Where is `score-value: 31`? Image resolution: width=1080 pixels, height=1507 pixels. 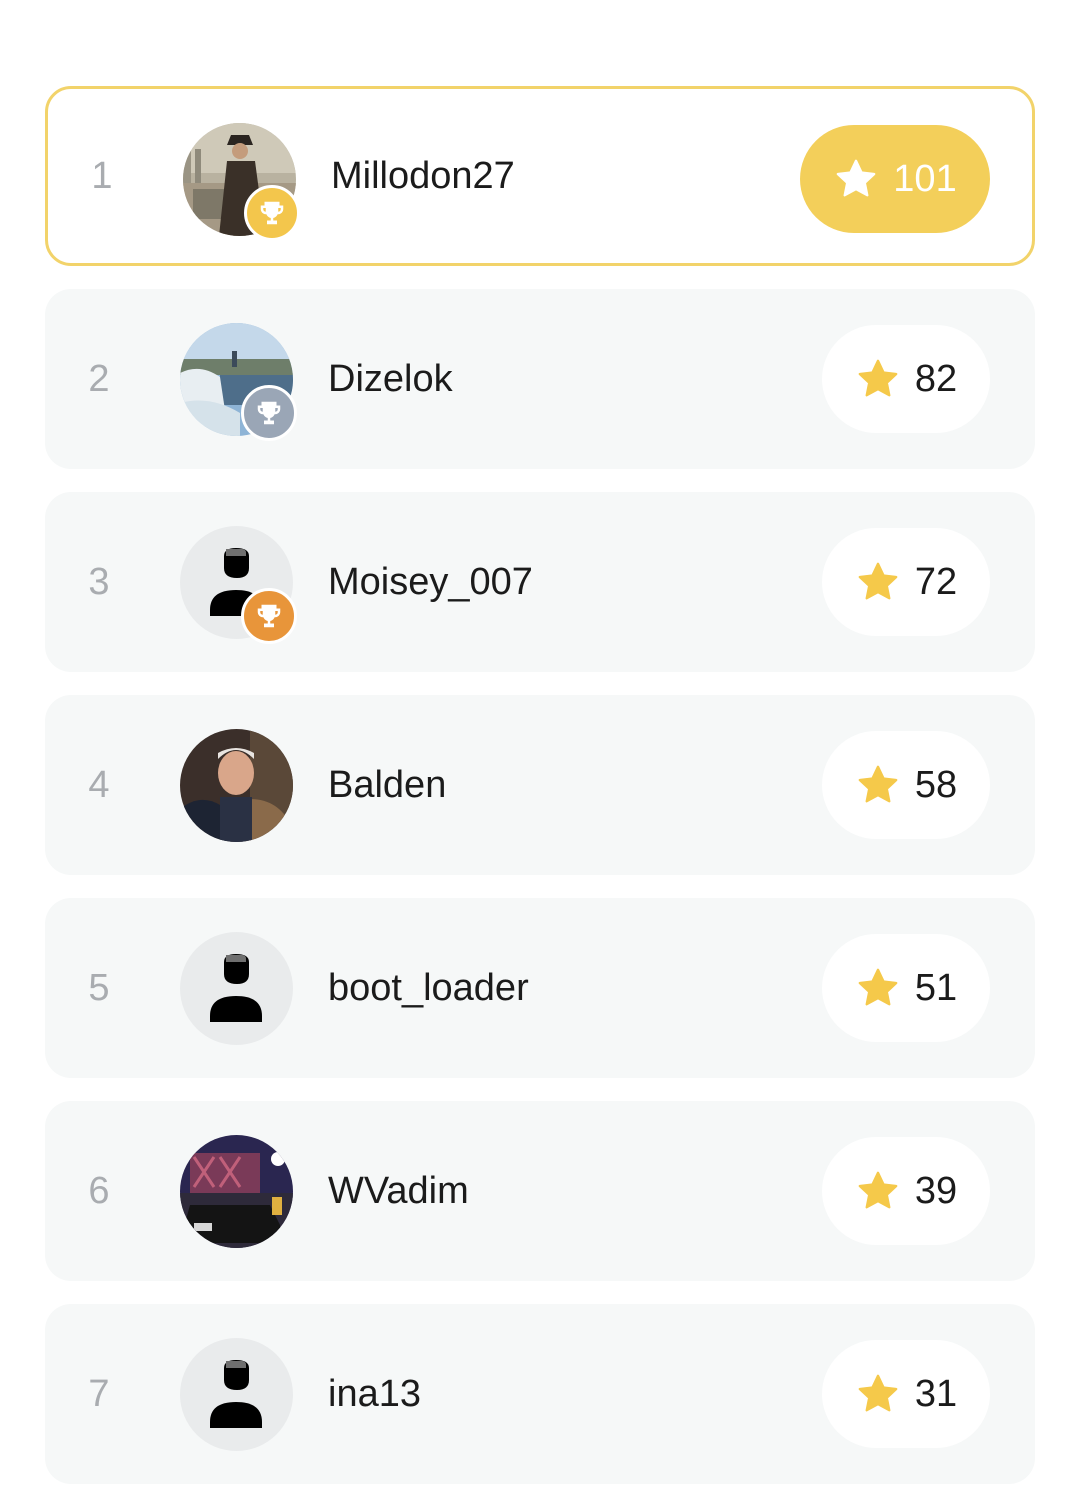 score-value: 31 is located at coordinates (936, 1393).